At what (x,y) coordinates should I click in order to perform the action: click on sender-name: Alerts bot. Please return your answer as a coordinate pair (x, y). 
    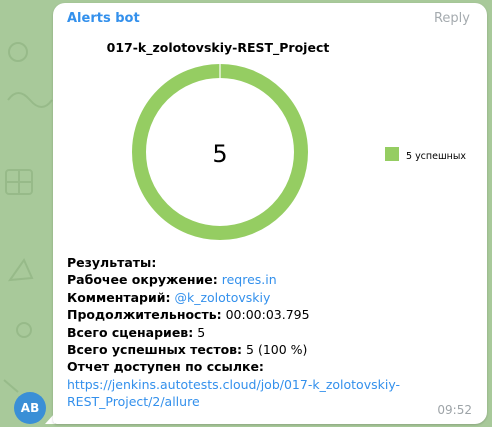
    Looking at the image, I should click on (103, 18).